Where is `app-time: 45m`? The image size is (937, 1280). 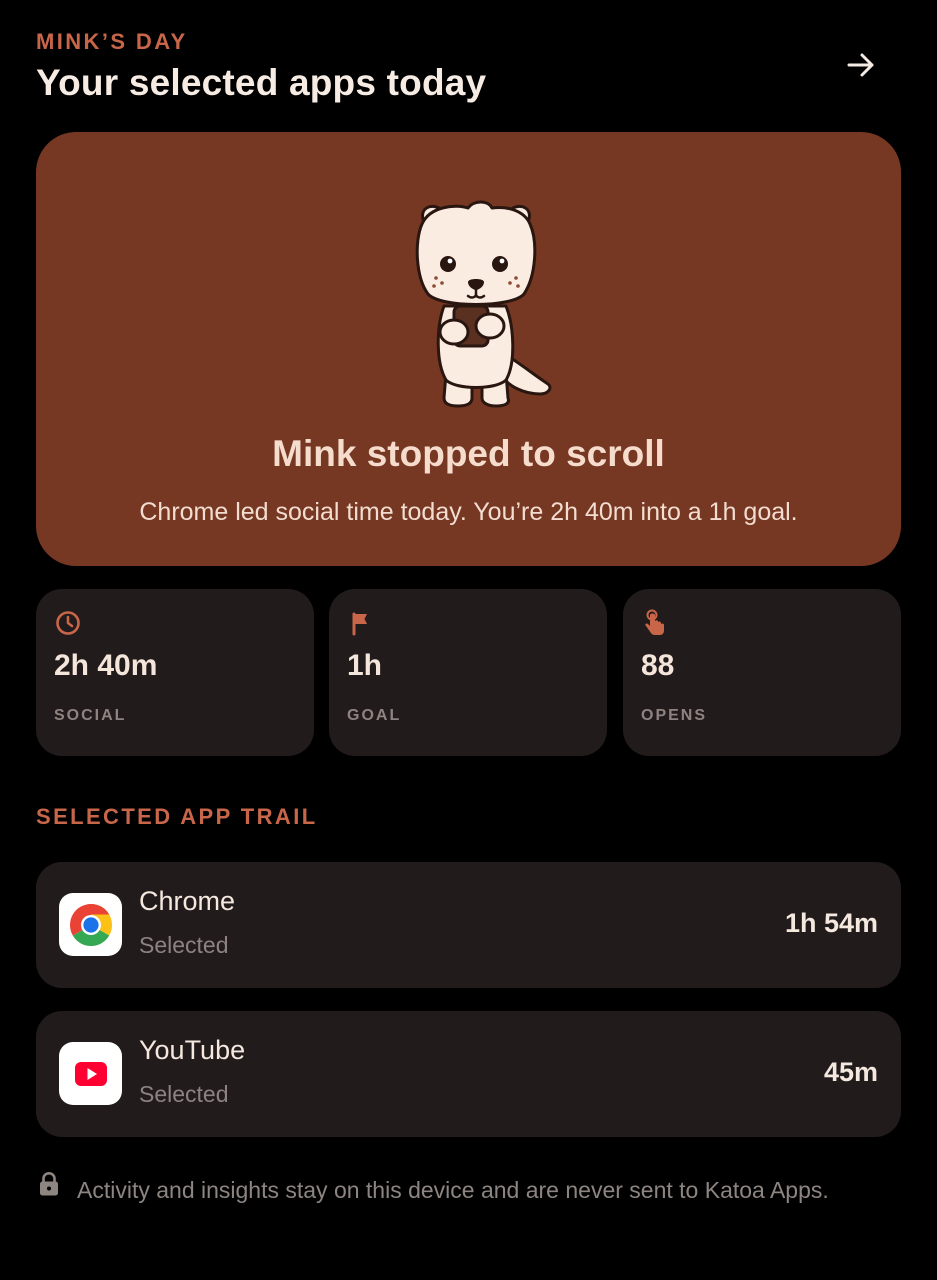 app-time: 45m is located at coordinates (850, 1072).